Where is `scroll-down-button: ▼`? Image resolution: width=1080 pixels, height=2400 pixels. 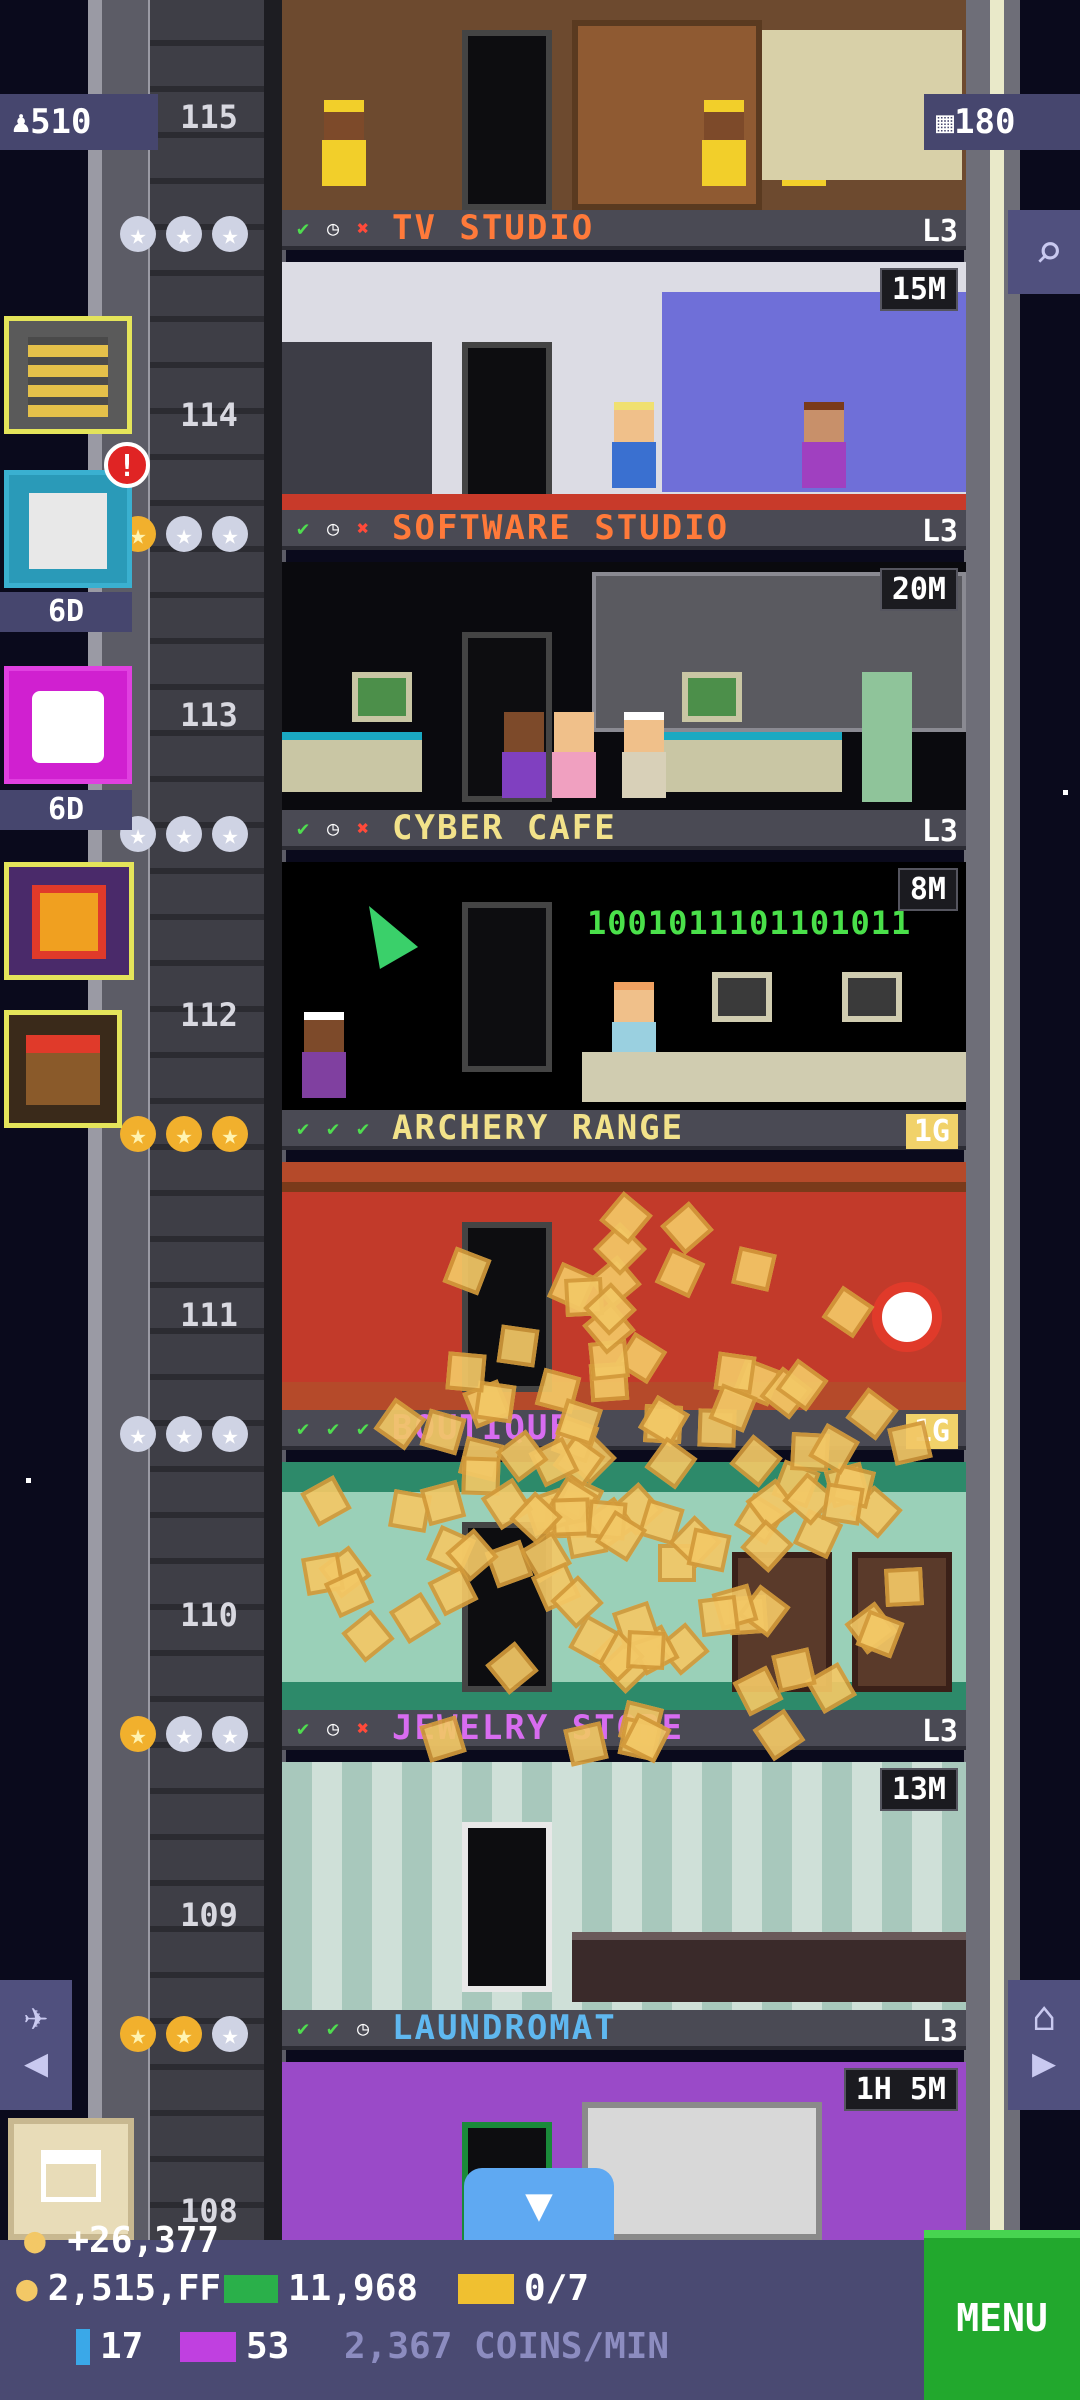 scroll-down-button: ▼ is located at coordinates (539, 2204).